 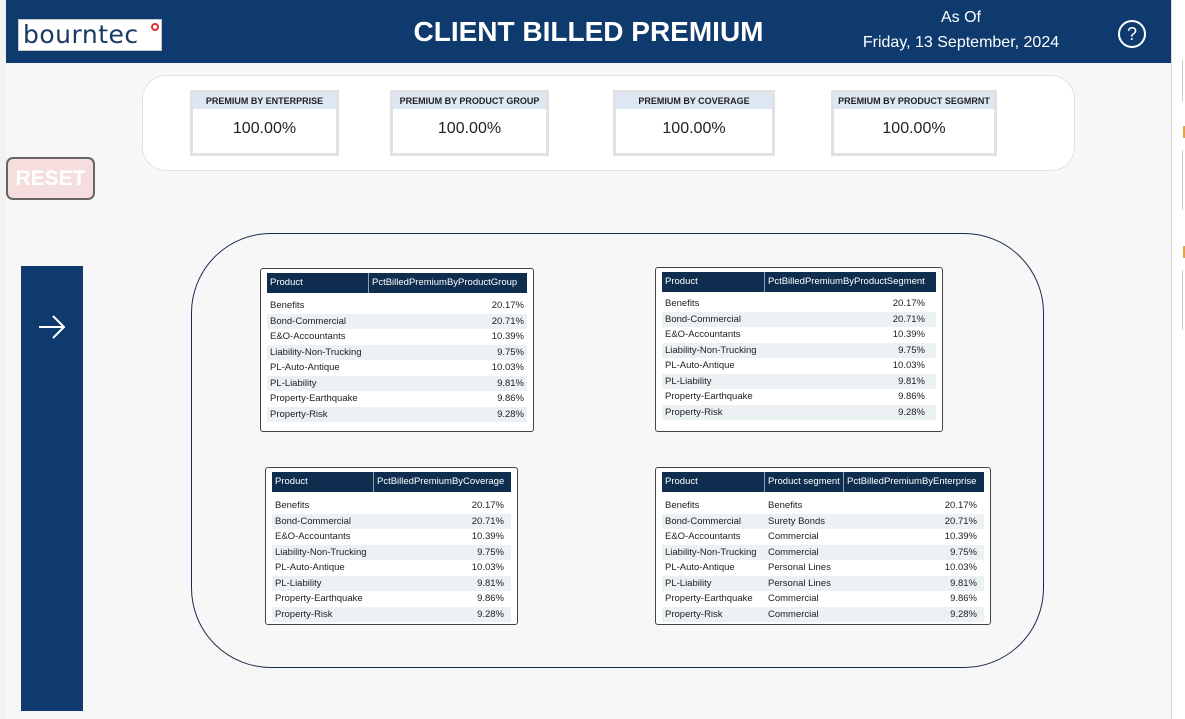 I want to click on arrow-right-icon, so click(x=52, y=327).